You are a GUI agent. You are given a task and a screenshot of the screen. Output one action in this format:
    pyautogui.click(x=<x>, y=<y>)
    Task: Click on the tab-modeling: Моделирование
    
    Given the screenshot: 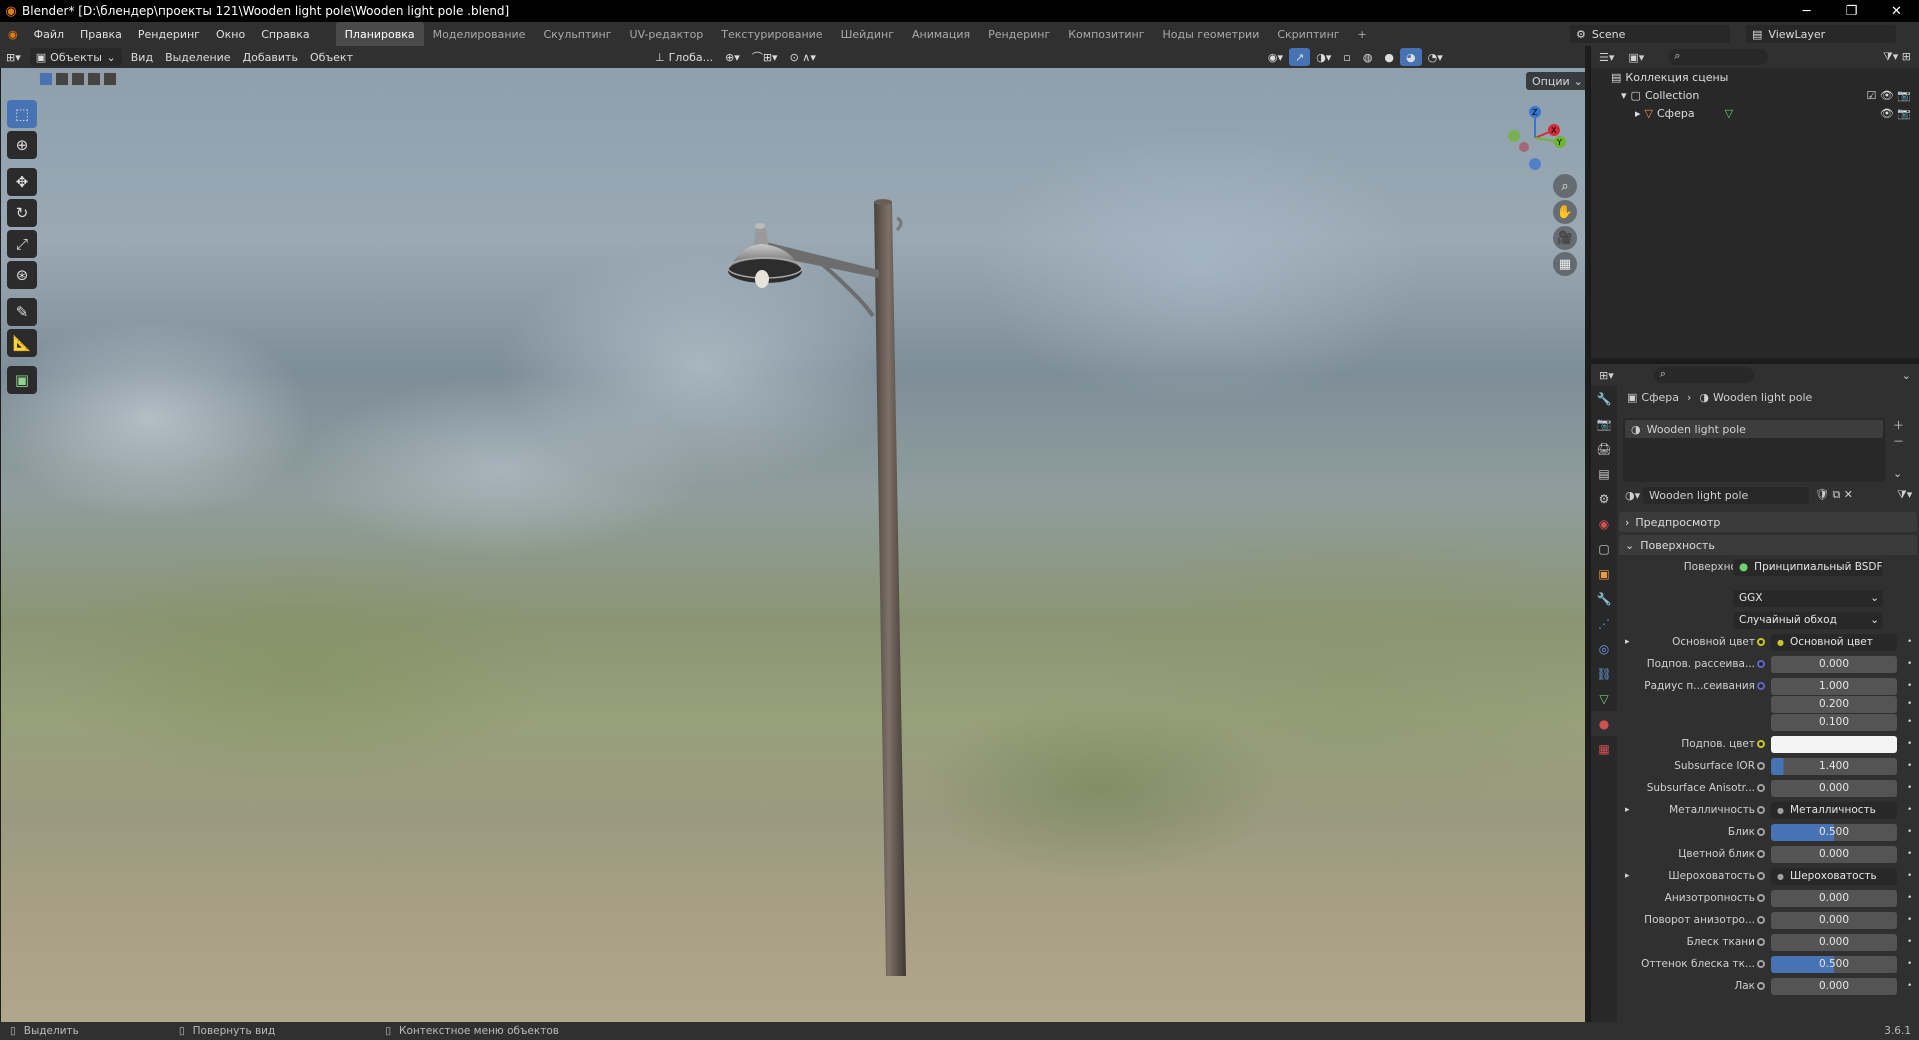 What is the action you would take?
    pyautogui.click(x=479, y=34)
    